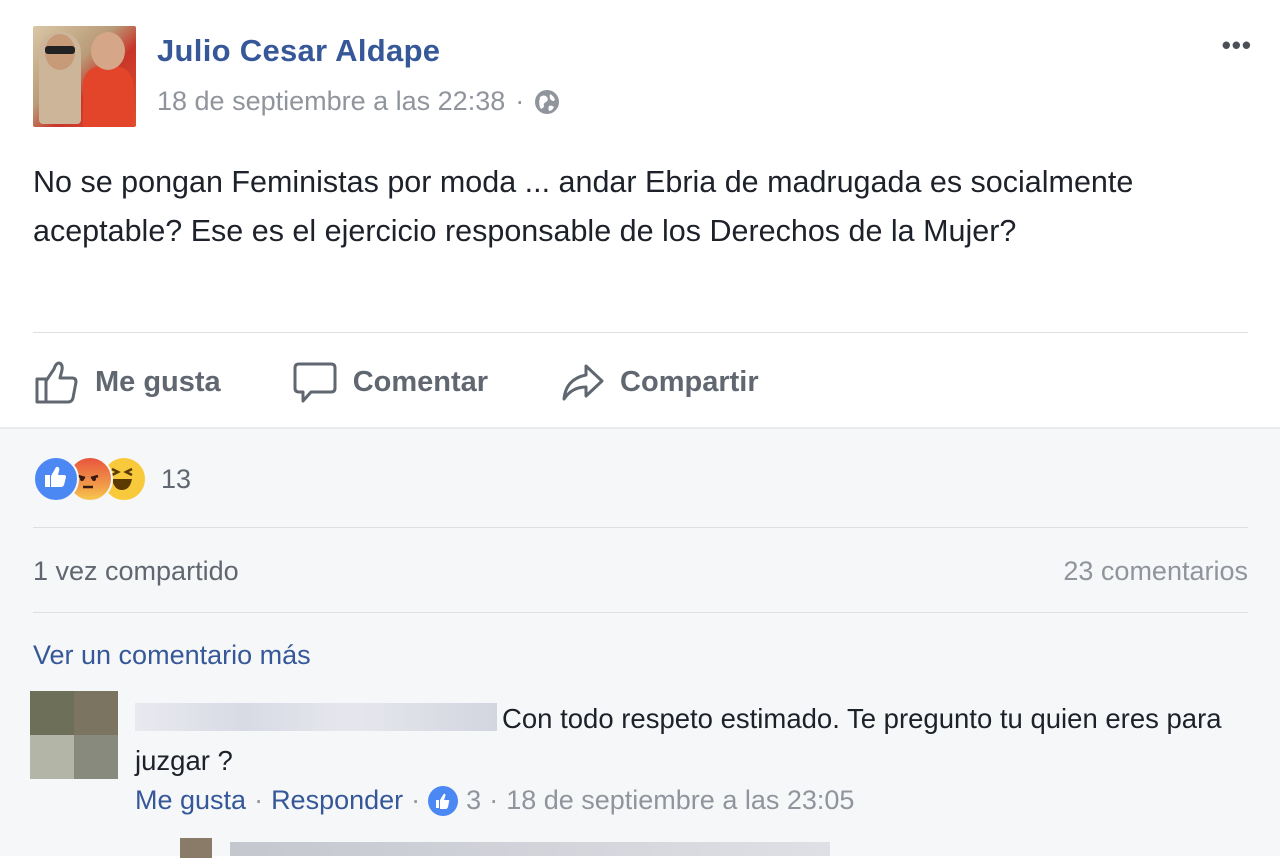  What do you see at coordinates (190, 800) in the screenshot?
I see `comment-like-link: Me gusta` at bounding box center [190, 800].